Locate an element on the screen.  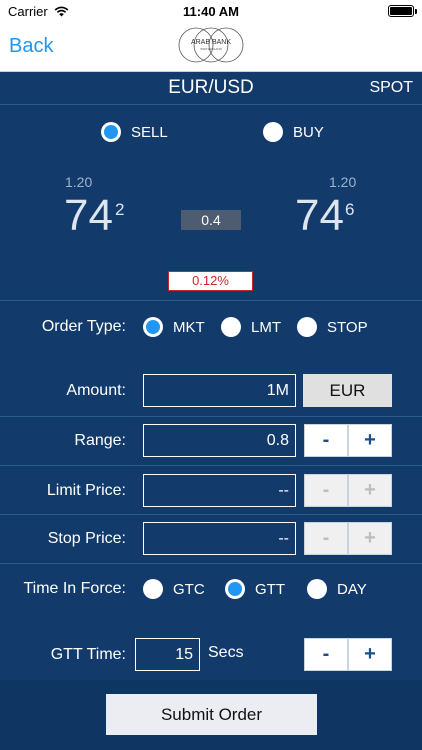
currency-pair-title: EUR/USD is located at coordinates (211, 87).